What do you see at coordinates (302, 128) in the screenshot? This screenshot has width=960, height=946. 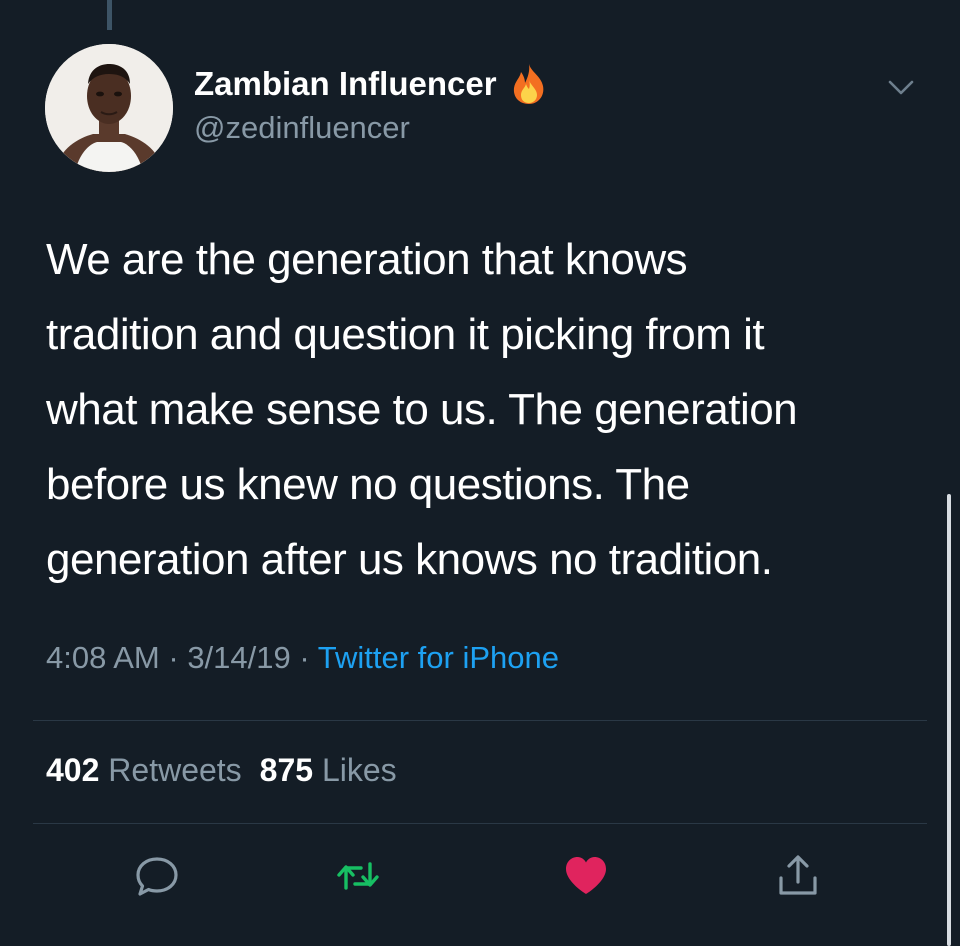 I see `user-handle: @zedinfluencer` at bounding box center [302, 128].